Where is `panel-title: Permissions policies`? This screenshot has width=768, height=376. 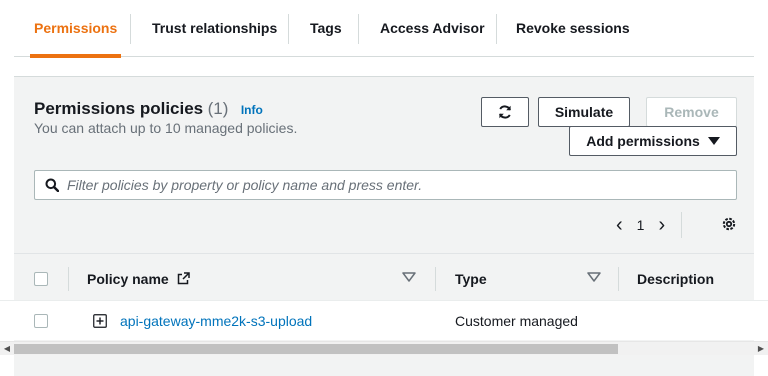 panel-title: Permissions policies is located at coordinates (119, 108).